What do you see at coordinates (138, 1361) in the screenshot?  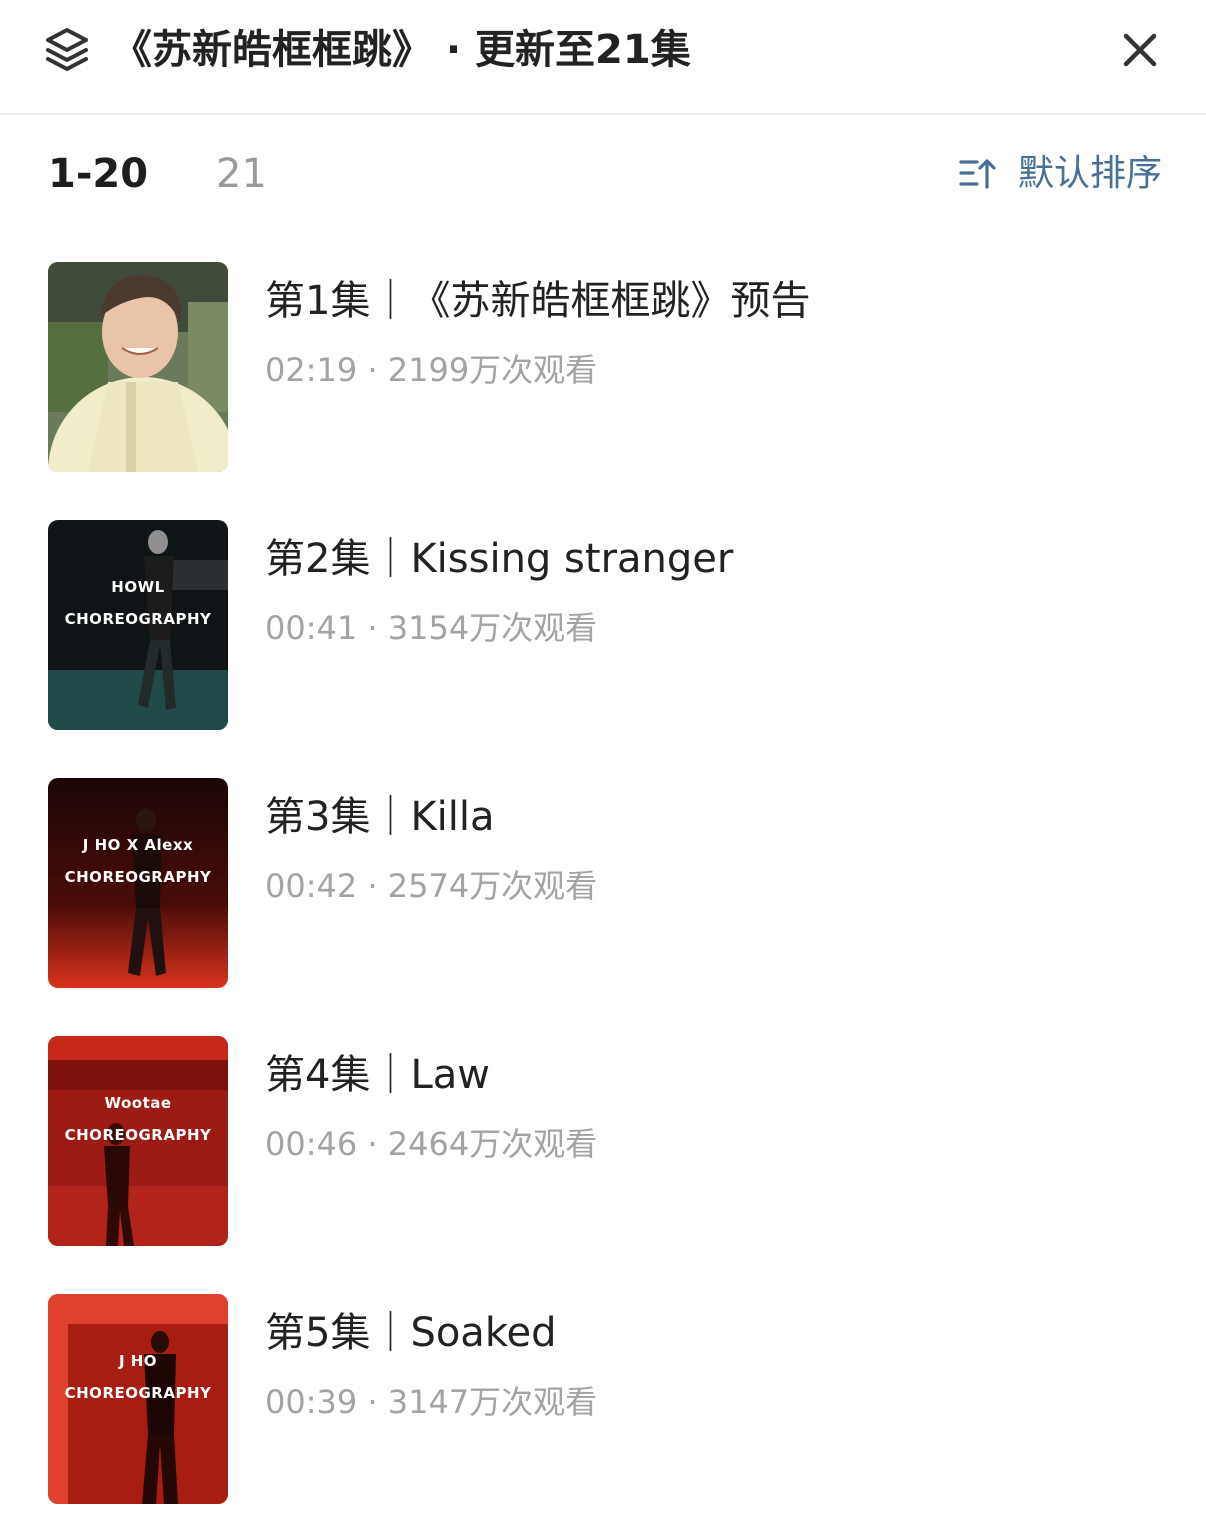 I see `thumbnail-caption: J HO` at bounding box center [138, 1361].